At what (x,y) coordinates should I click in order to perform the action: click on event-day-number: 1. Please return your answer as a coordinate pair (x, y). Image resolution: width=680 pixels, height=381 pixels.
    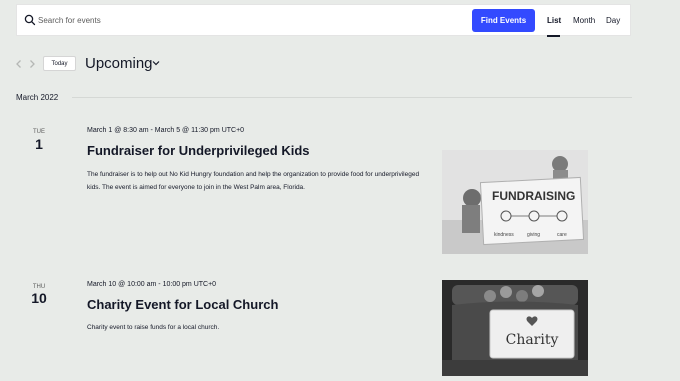
    Looking at the image, I should click on (39, 144).